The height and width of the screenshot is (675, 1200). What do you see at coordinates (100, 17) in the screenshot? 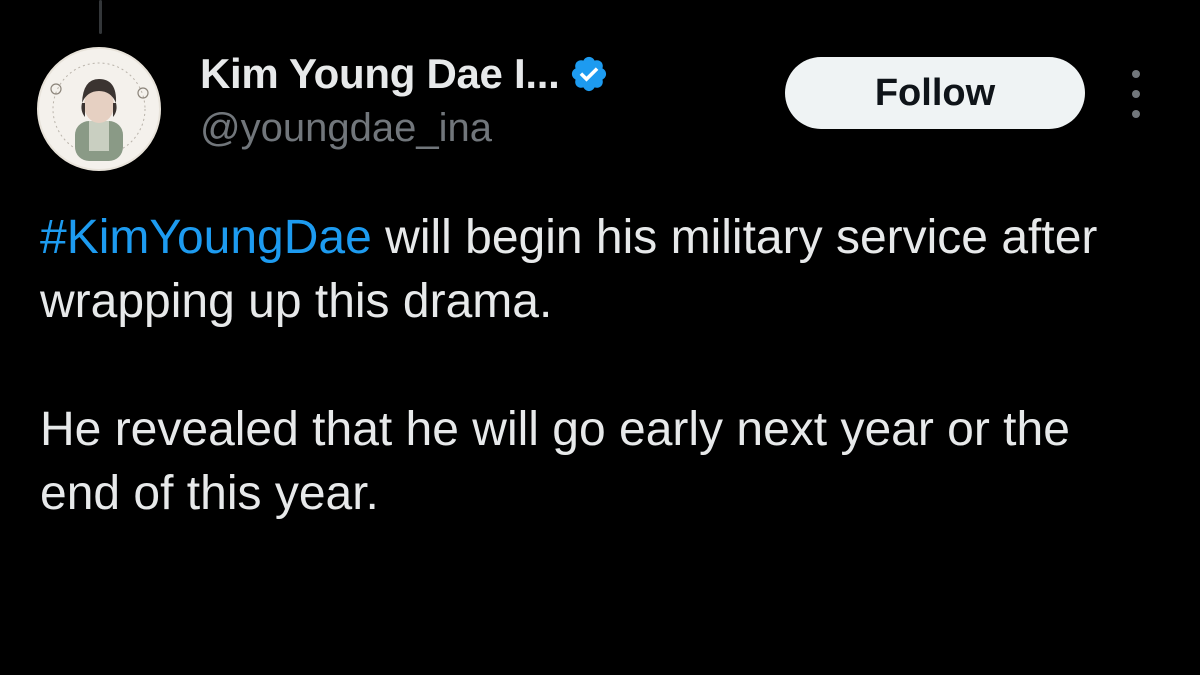
I see `thread-connector-line` at bounding box center [100, 17].